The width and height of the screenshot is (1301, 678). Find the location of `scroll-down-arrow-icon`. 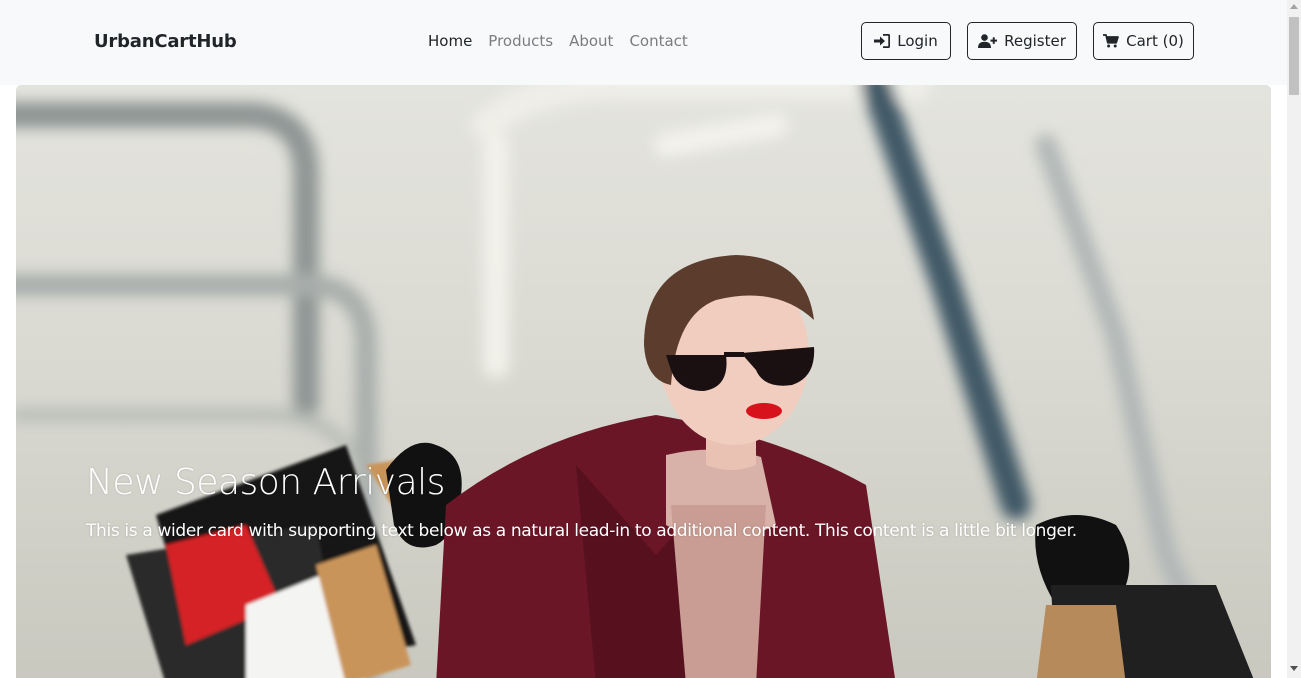

scroll-down-arrow-icon is located at coordinates (1294, 668).